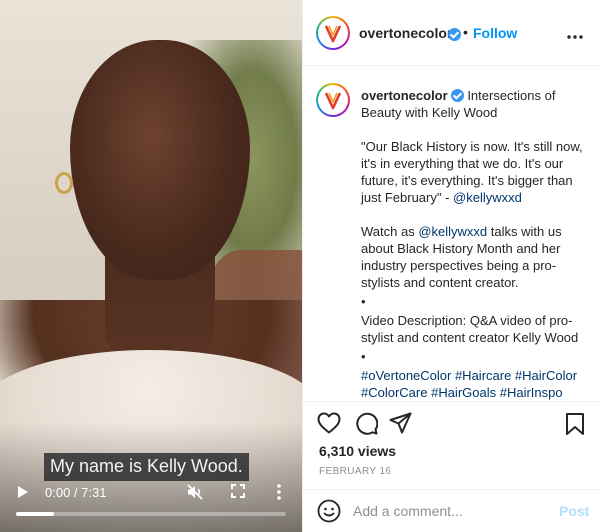 The width and height of the screenshot is (600, 532). I want to click on comment-bar: Post, so click(451, 510).